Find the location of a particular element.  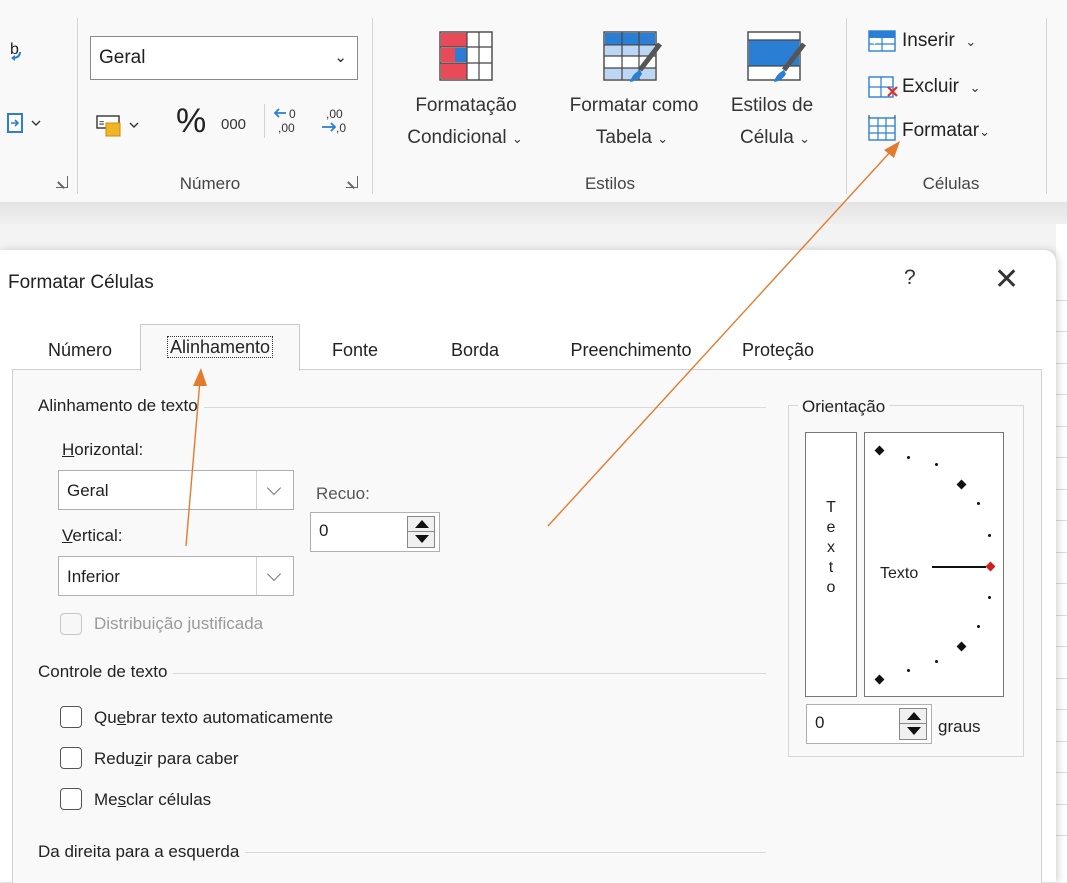

arrow-head-alignment is located at coordinates (200, 377).